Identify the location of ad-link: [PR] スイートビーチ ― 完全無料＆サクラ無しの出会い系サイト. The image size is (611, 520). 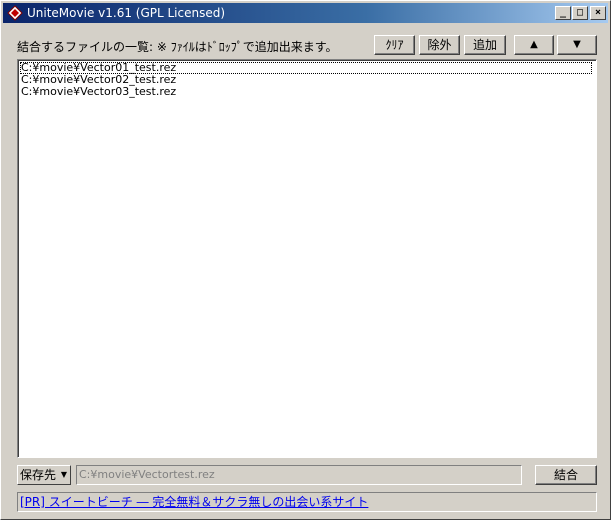
(194, 502).